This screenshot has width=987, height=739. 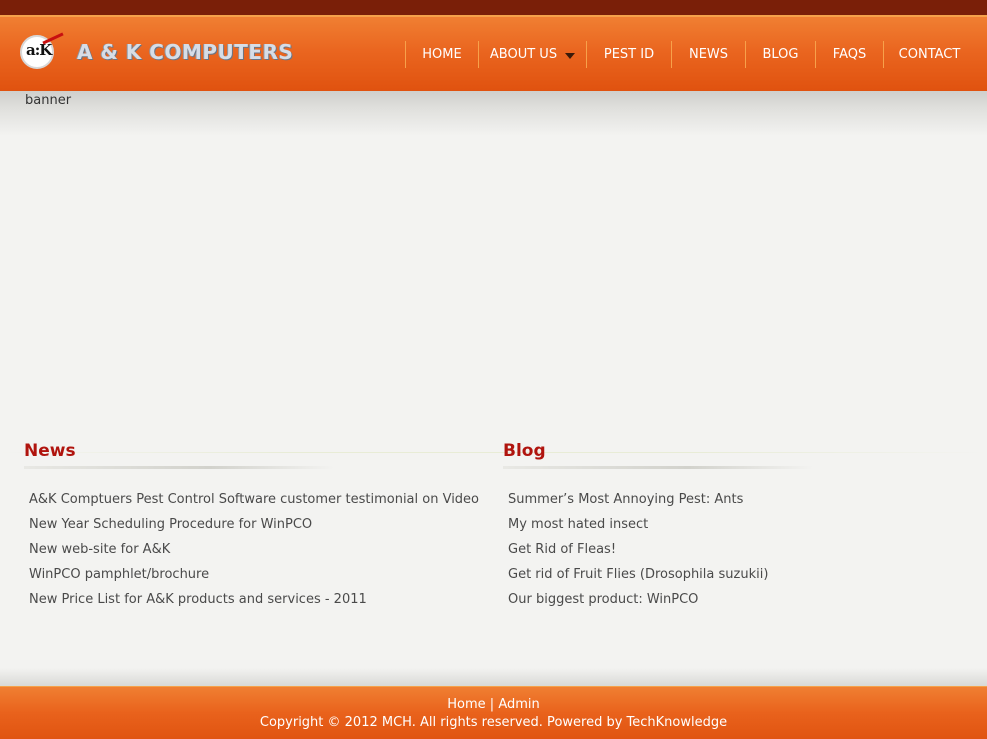 I want to click on blog-item-link: Get Rid of Fleas!, so click(x=733, y=554).